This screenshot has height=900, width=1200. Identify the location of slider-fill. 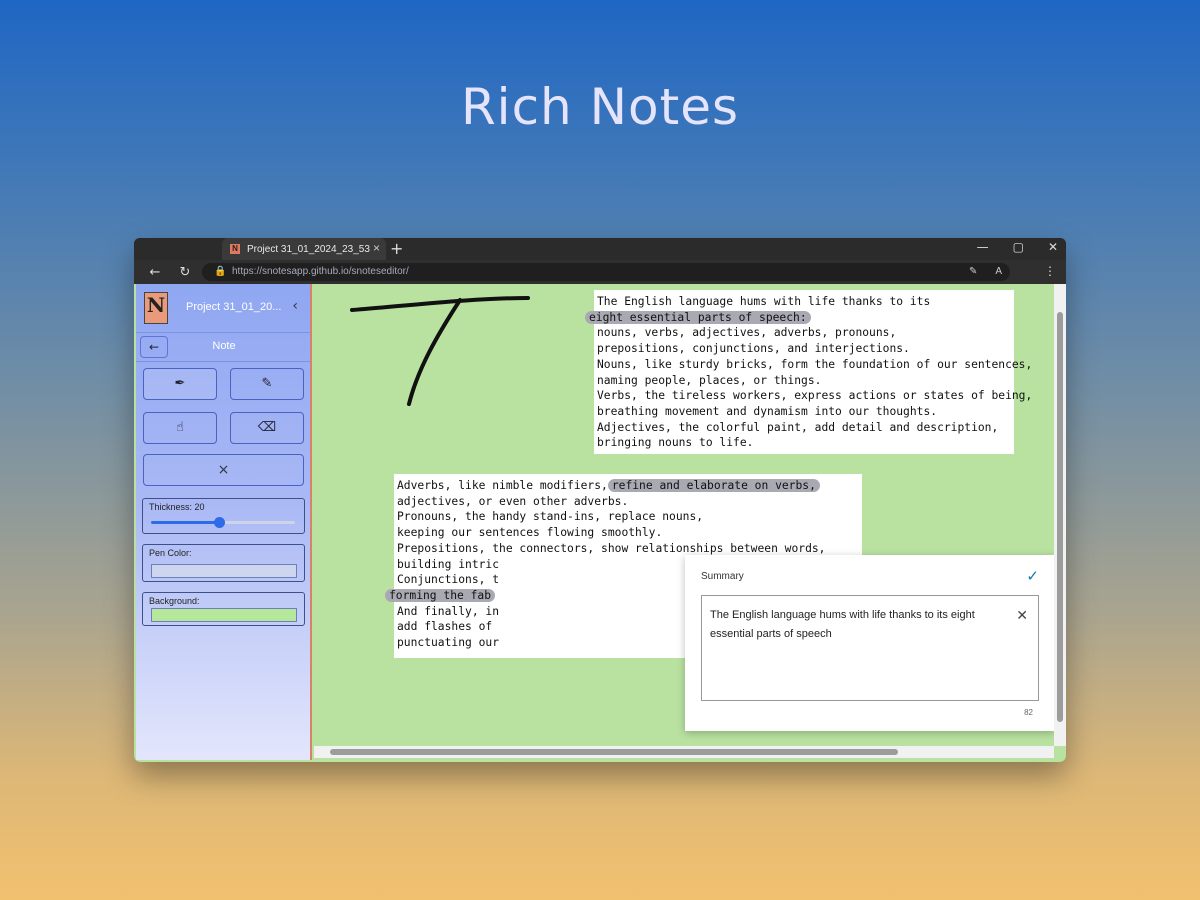
(185, 522).